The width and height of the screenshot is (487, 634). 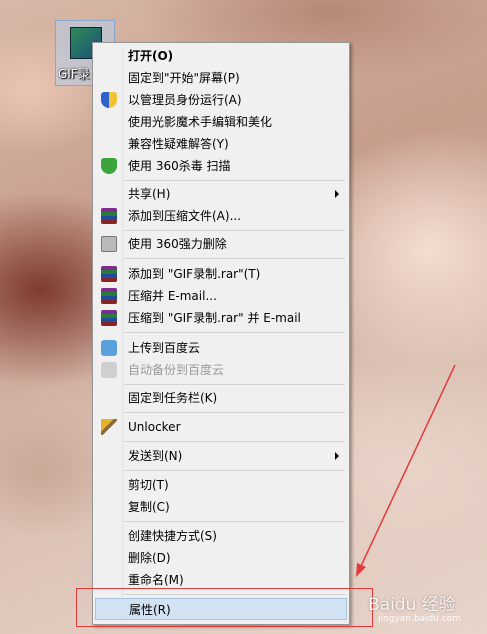 What do you see at coordinates (408, 465) in the screenshot?
I see `arrow-line` at bounding box center [408, 465].